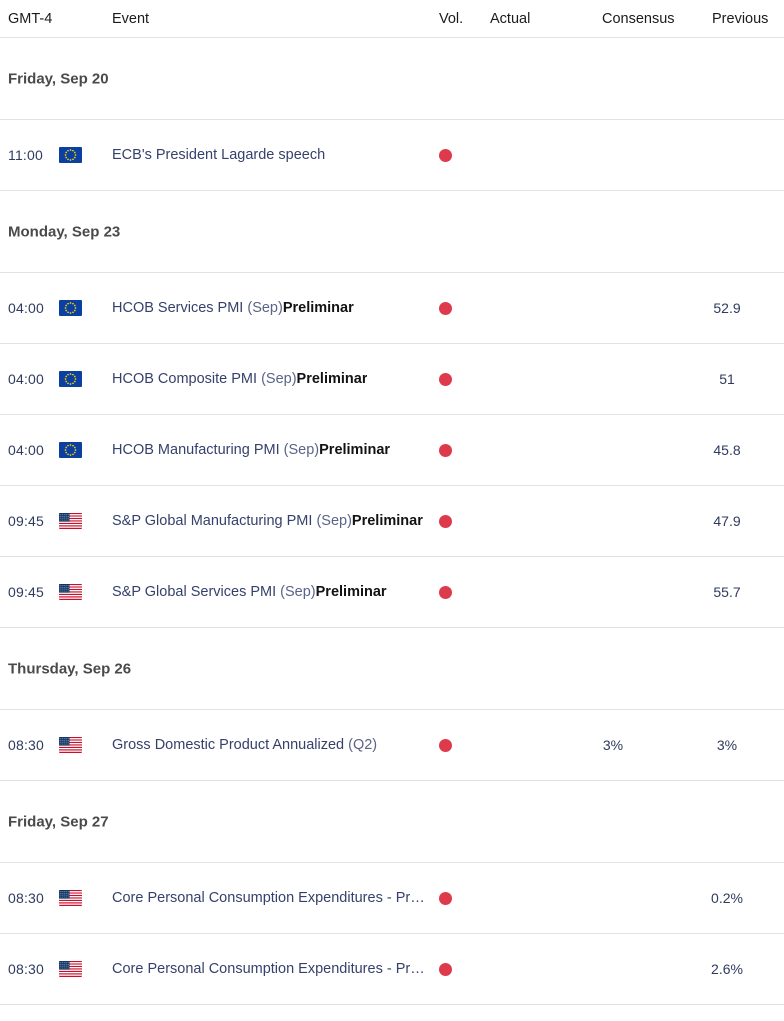  Describe the element at coordinates (727, 969) in the screenshot. I see `event-previous: 2.6%` at that location.